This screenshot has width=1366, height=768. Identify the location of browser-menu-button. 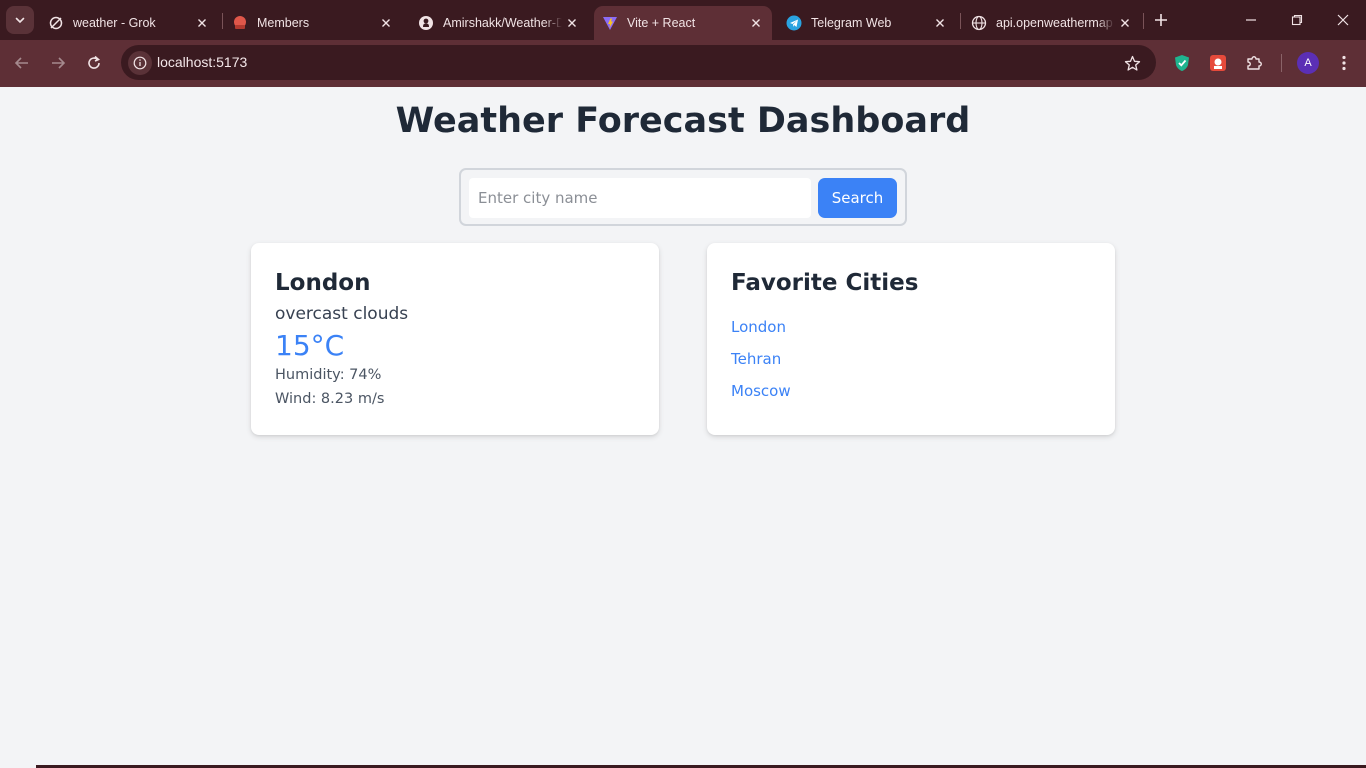
(1344, 63).